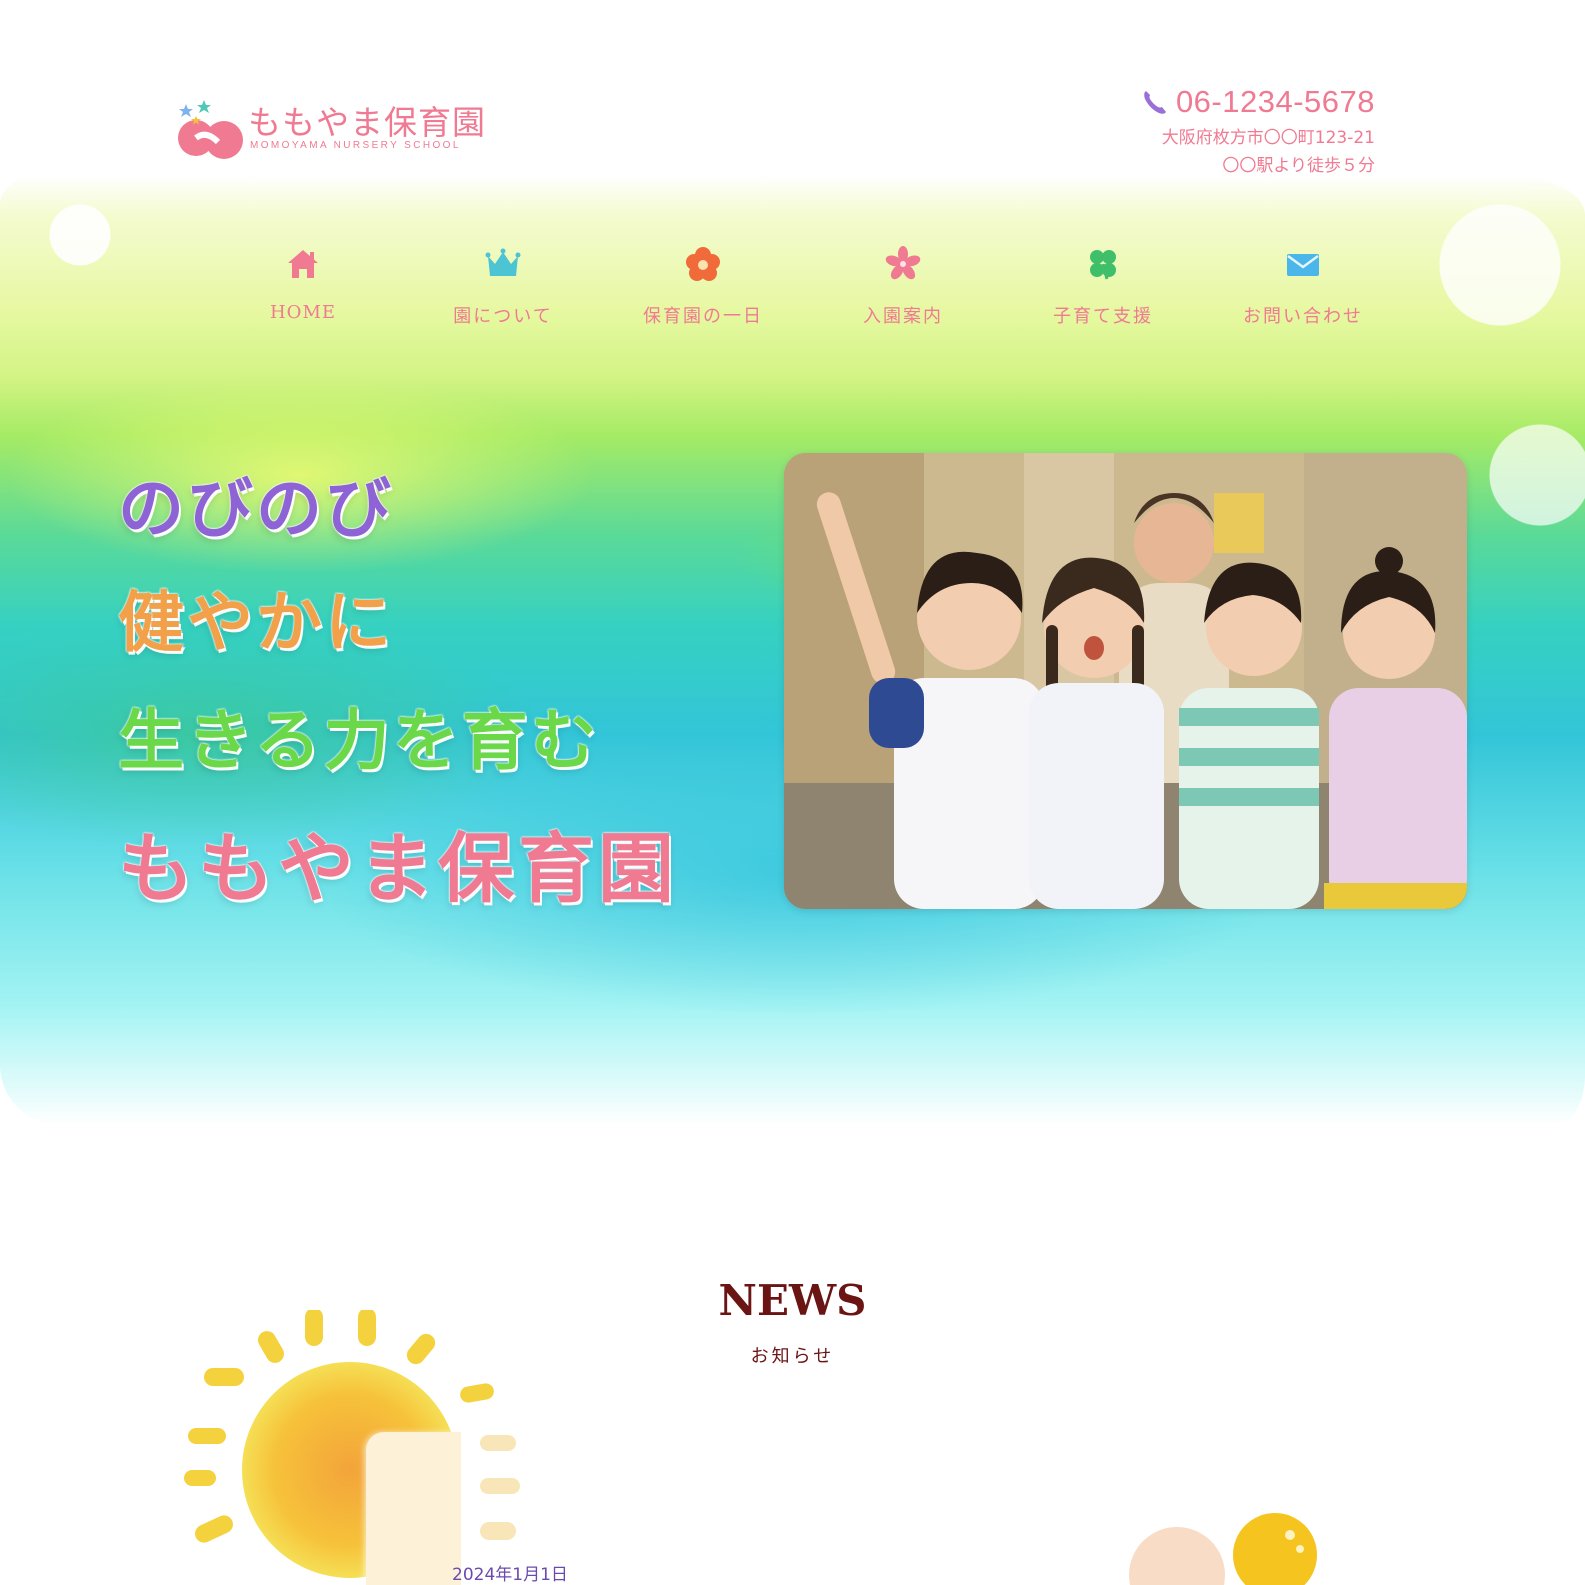 This screenshot has height=1585, width=1585. Describe the element at coordinates (303, 264) in the screenshot. I see `house-icon` at that location.